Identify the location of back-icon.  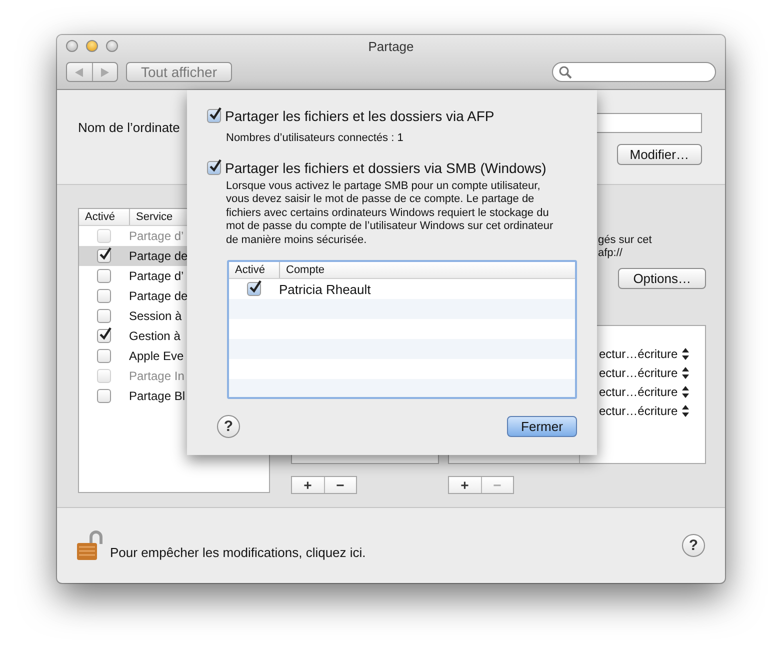
(79, 72).